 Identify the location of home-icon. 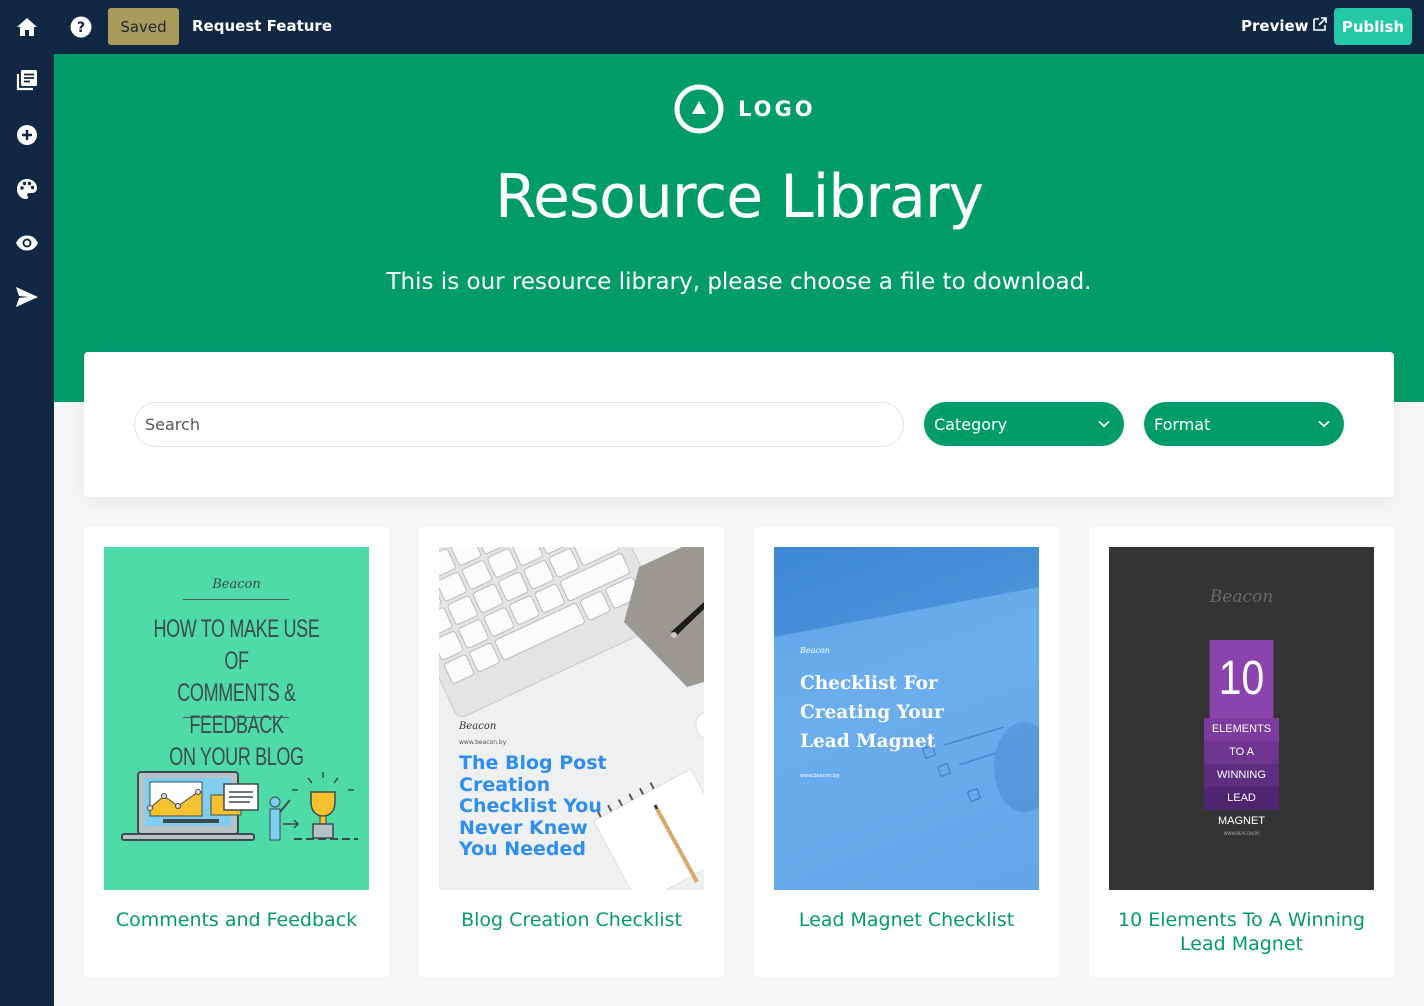
(27, 27).